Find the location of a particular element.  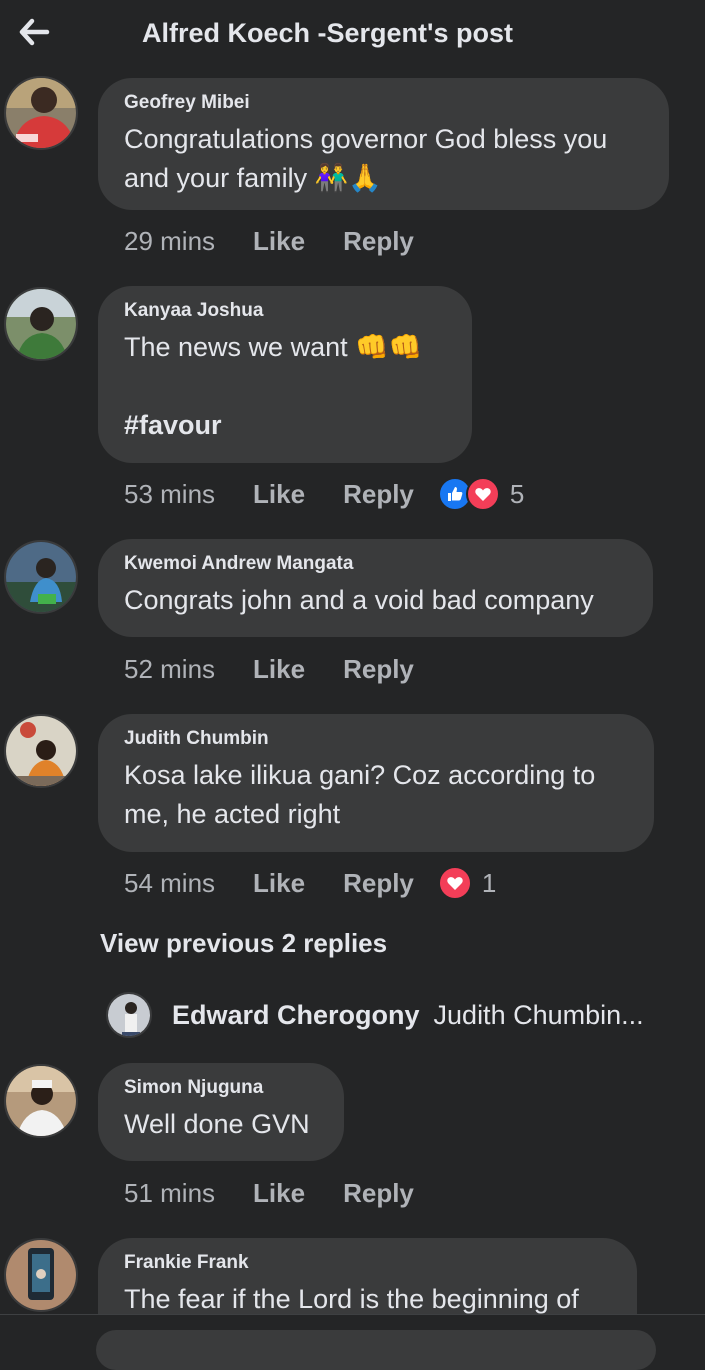

comment-time: 51 mins is located at coordinates (169, 1193).